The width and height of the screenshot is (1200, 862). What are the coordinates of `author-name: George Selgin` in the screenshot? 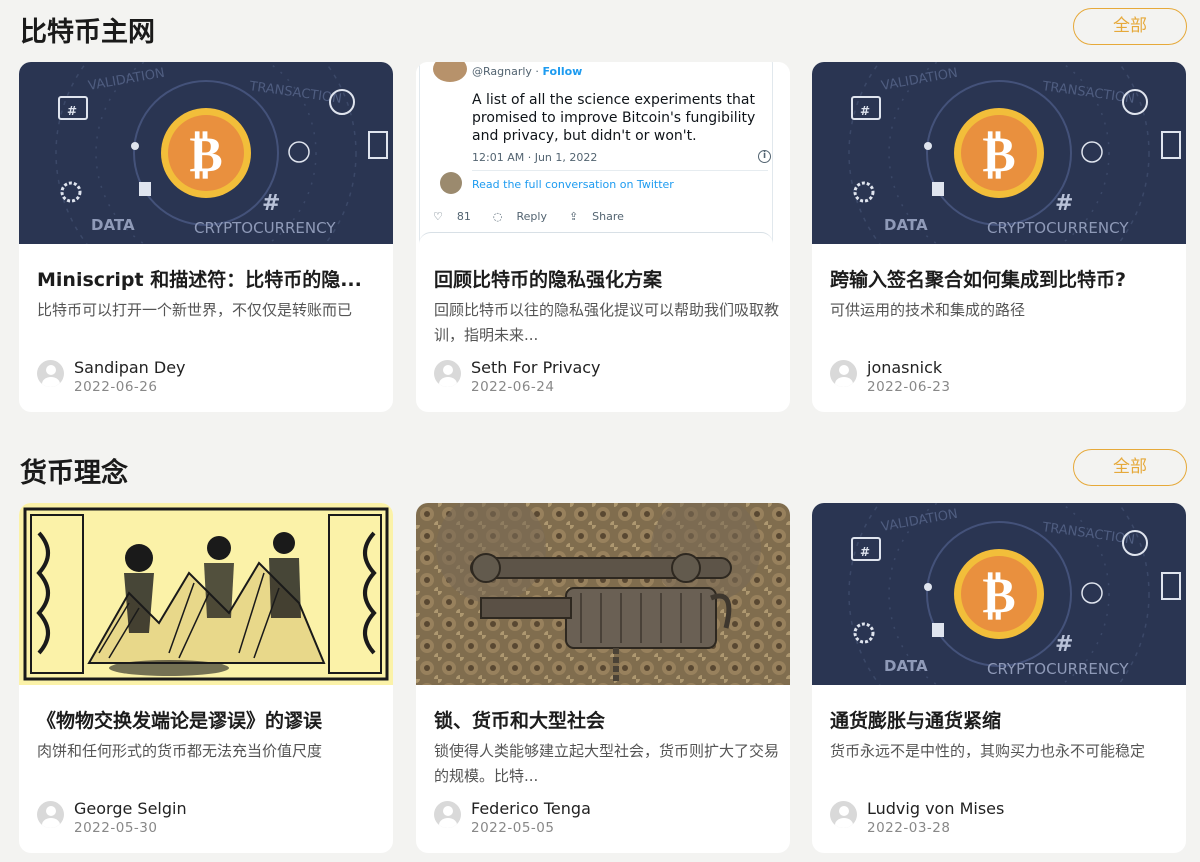 It's located at (130, 808).